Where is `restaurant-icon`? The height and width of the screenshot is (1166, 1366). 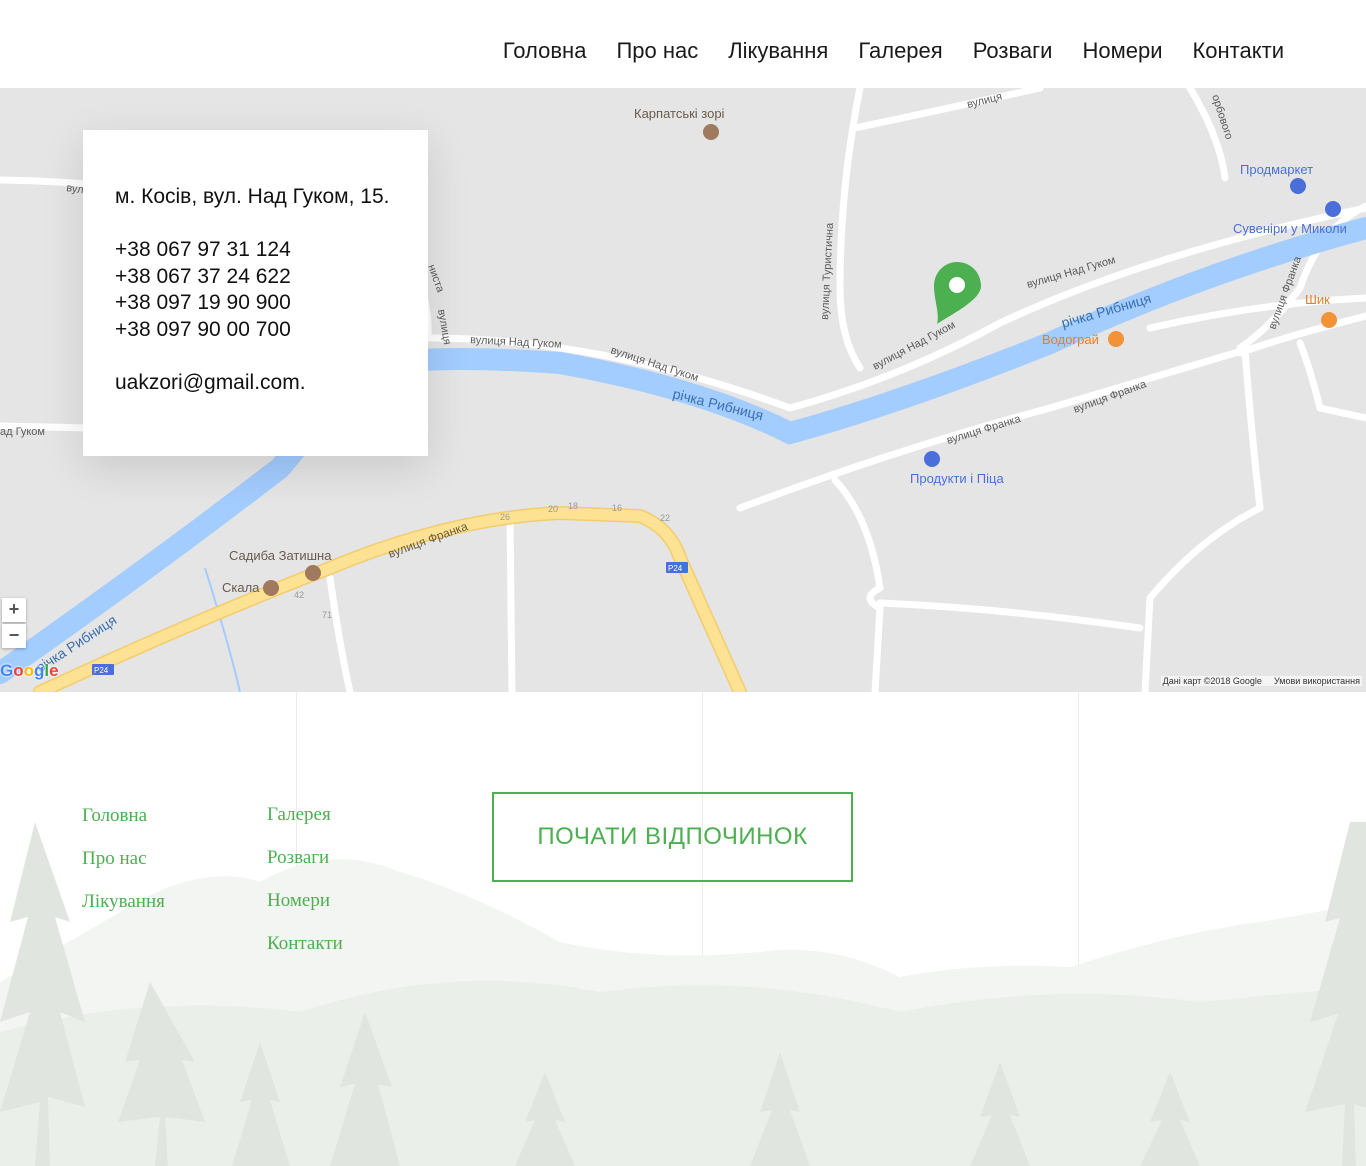
restaurant-icon is located at coordinates (1116, 339).